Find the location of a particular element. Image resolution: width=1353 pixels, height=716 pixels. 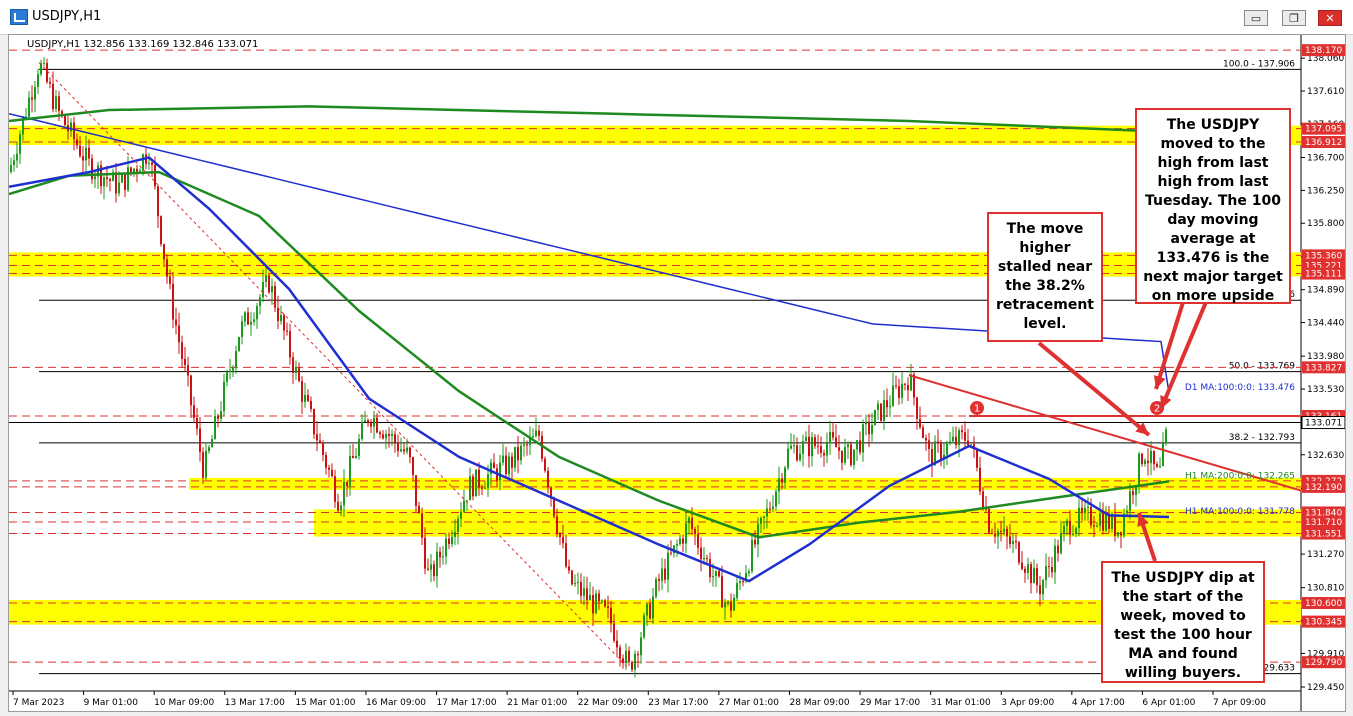

time-axis-label: 7 Mar 2023 is located at coordinates (38, 703).